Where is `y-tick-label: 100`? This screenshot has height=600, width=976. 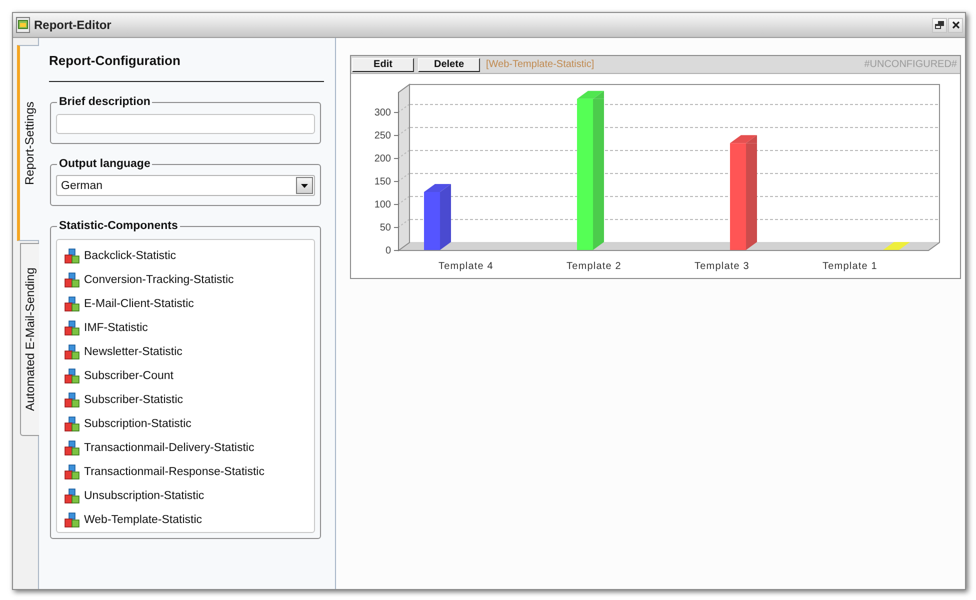
y-tick-label: 100 is located at coordinates (382, 205).